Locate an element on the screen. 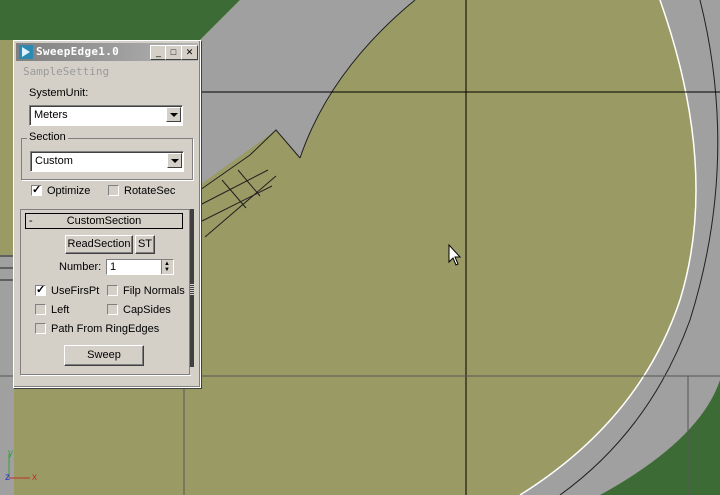  optimize-label: Optimize is located at coordinates (69, 191).